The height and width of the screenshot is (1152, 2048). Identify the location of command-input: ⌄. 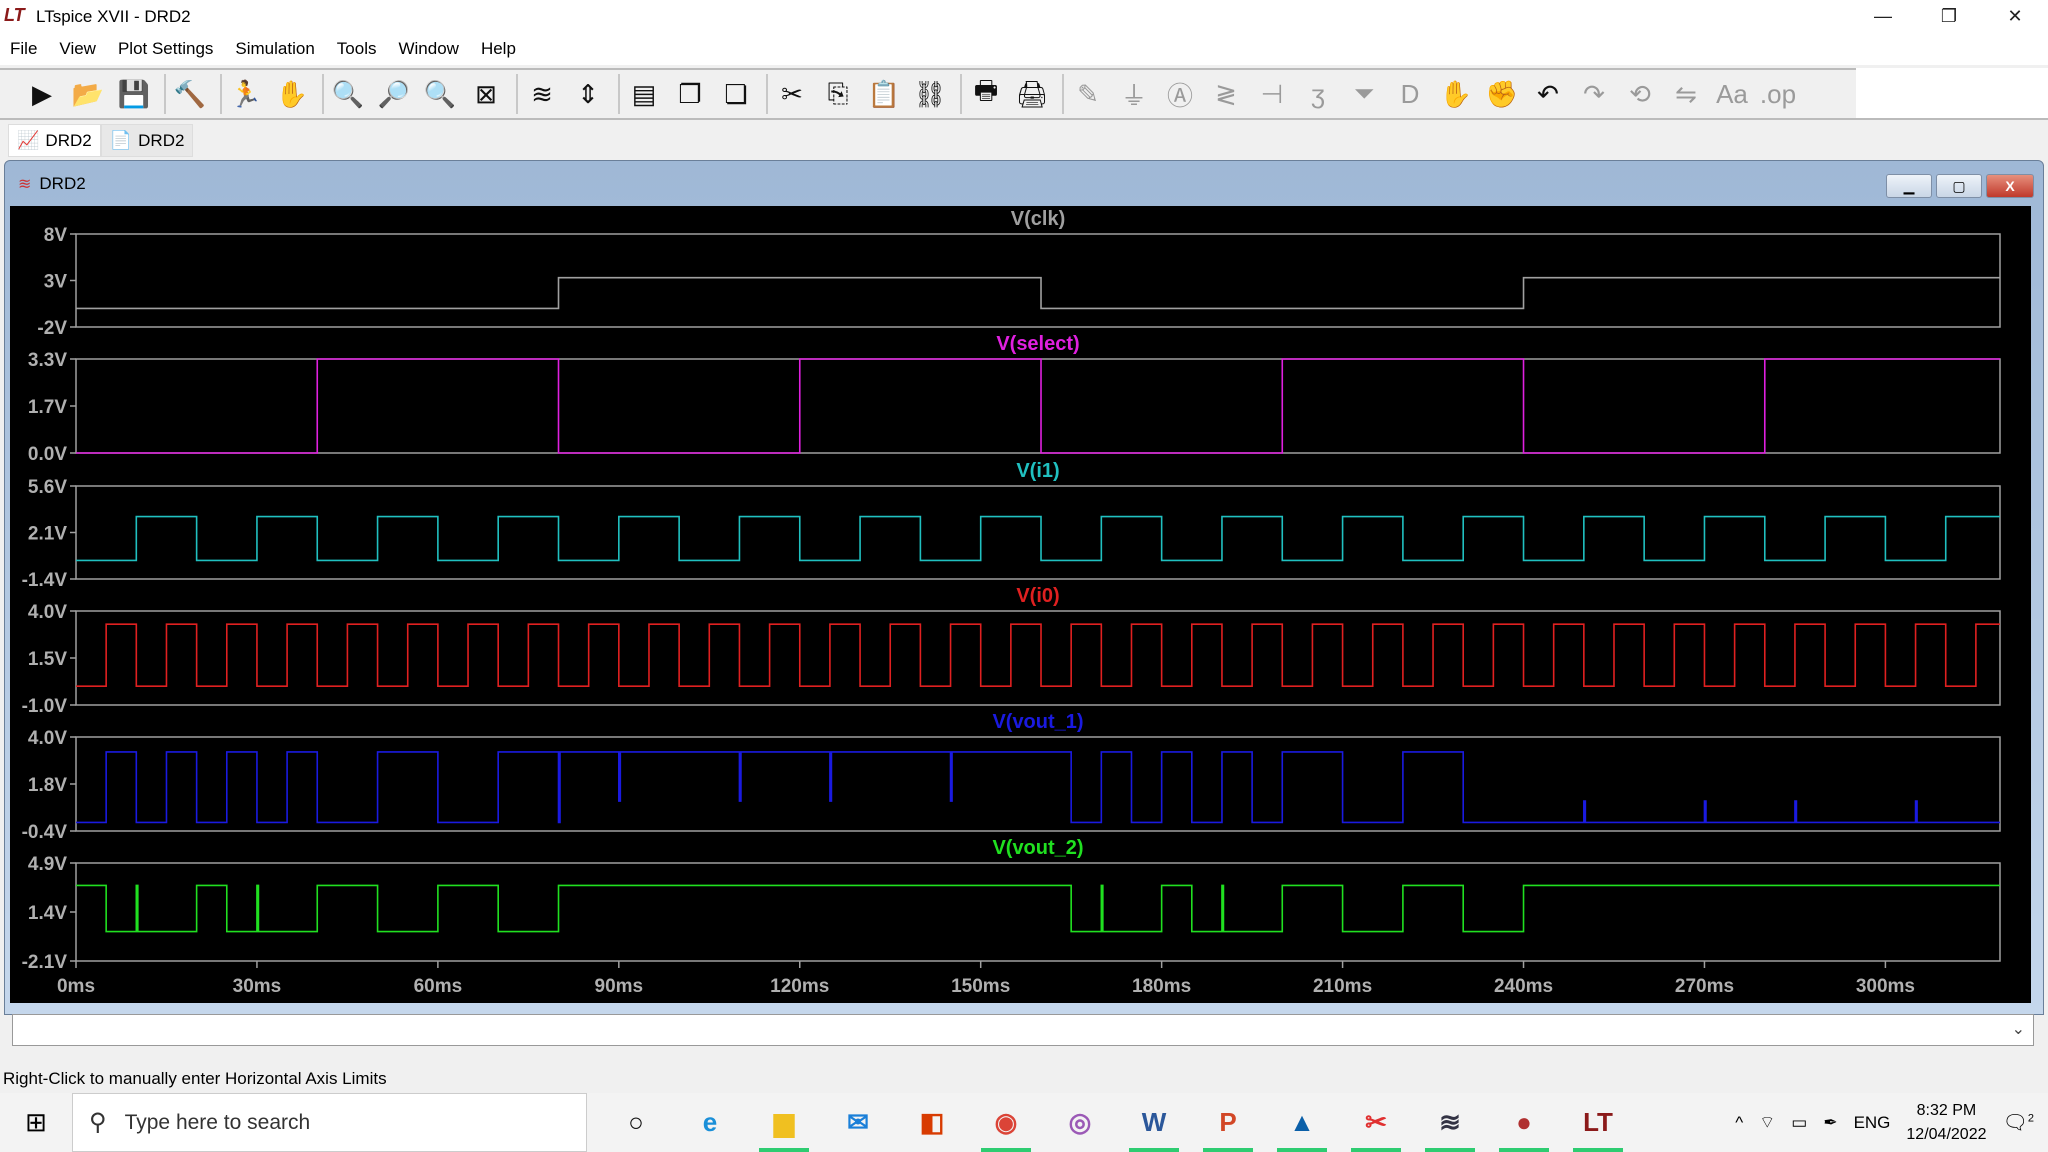
(1023, 1030).